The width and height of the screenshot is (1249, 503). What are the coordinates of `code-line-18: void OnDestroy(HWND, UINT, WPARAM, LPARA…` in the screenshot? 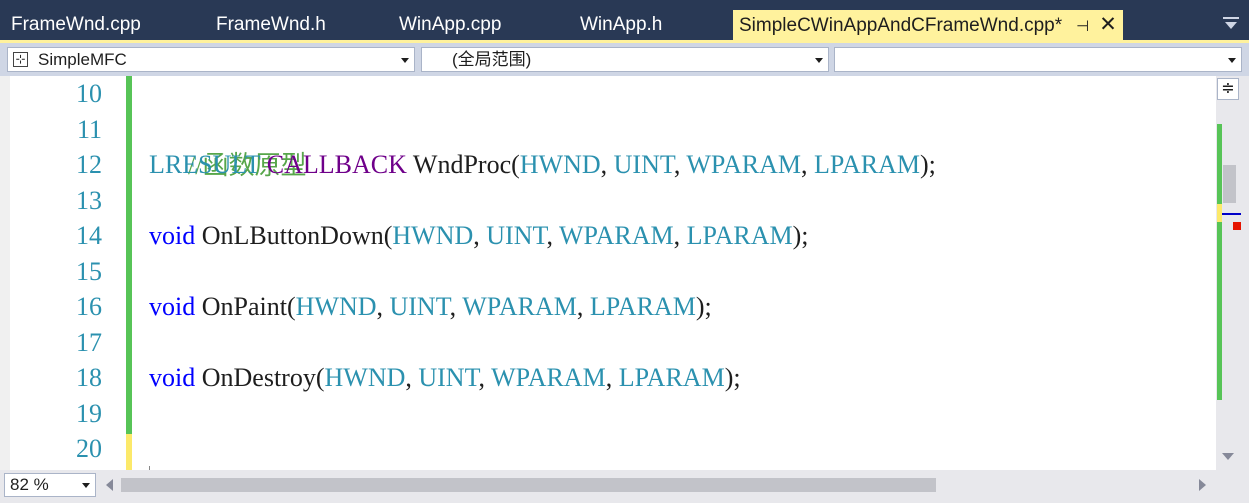 It's located at (445, 378).